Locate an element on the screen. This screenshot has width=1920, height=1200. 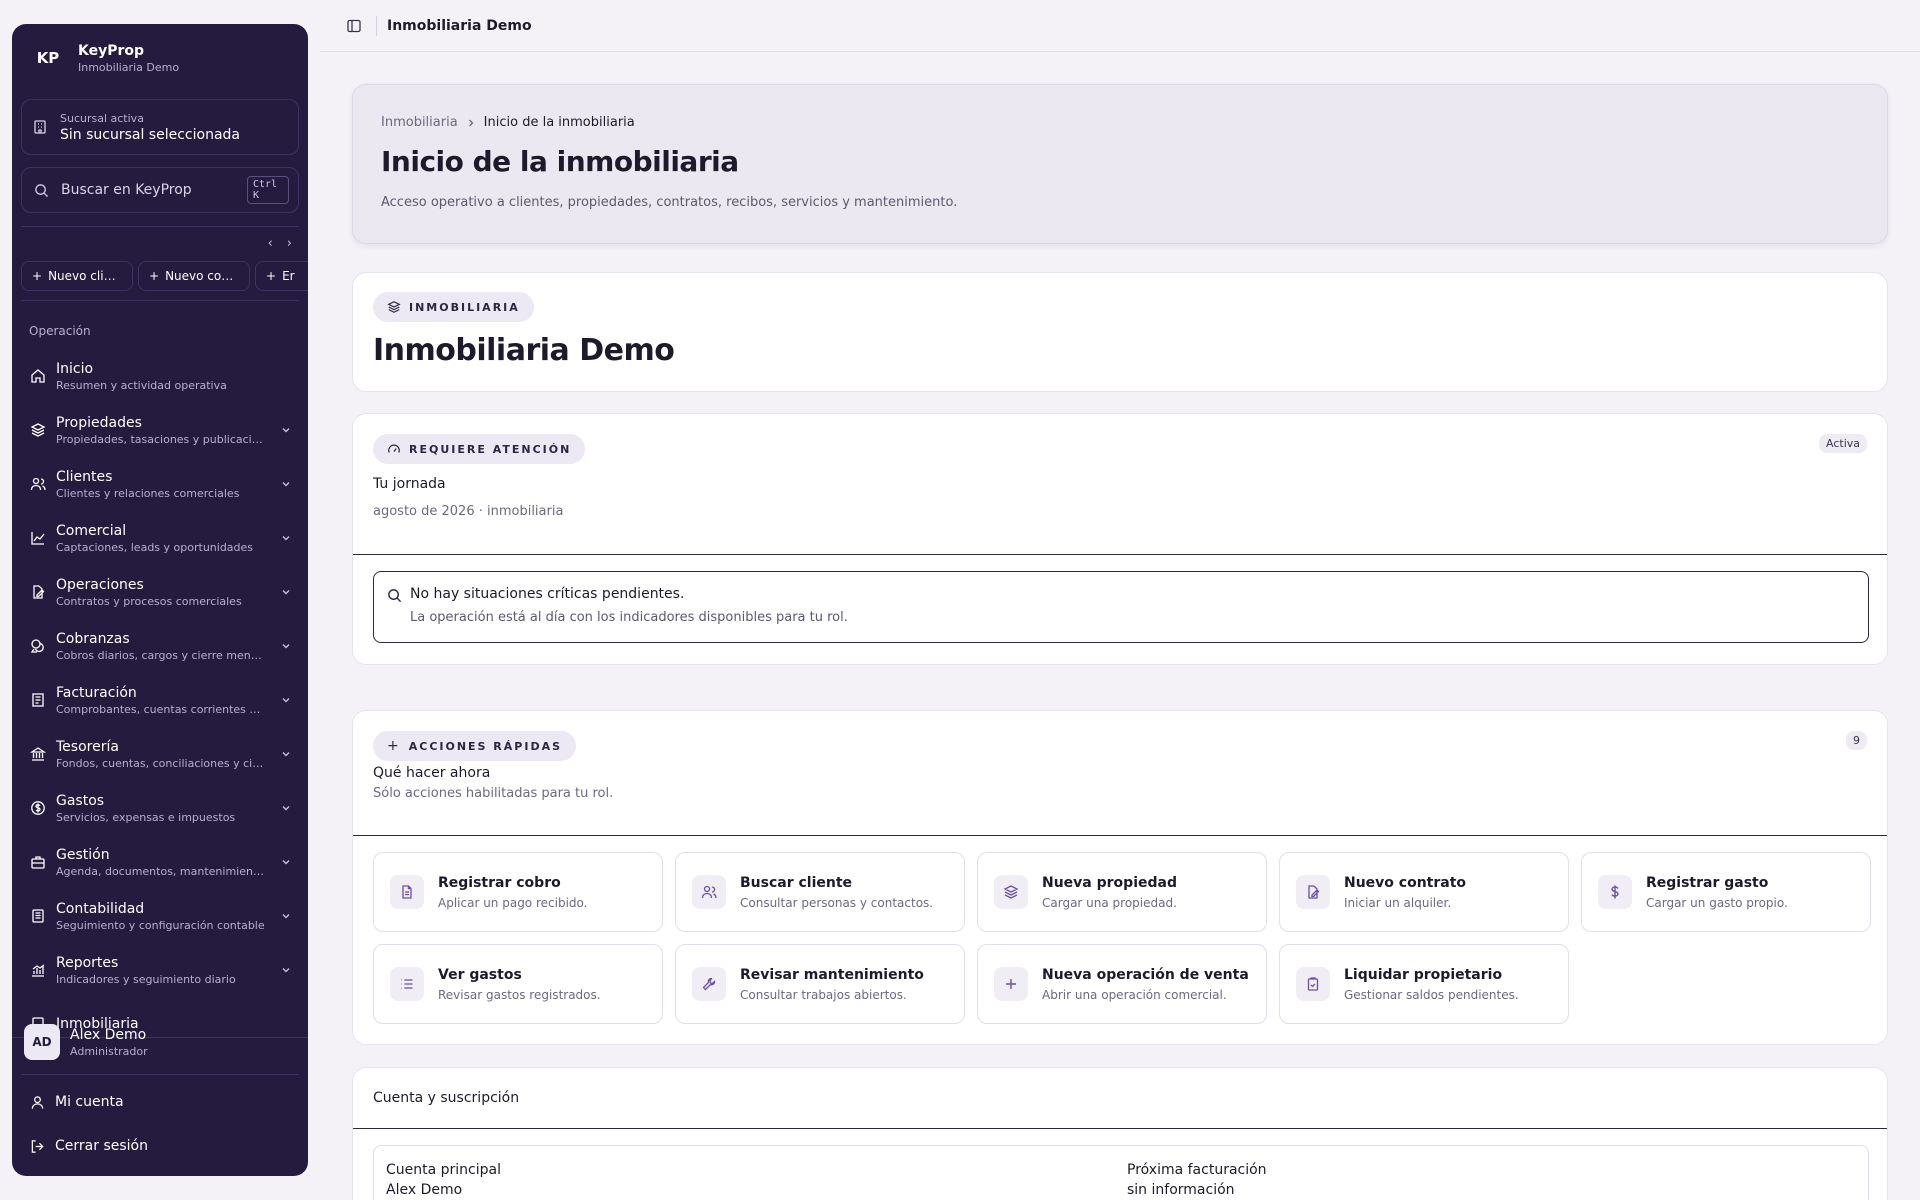
sidebar-item-gastos: Gastos Servicios, expensas e impuestos is located at coordinates (160, 808).